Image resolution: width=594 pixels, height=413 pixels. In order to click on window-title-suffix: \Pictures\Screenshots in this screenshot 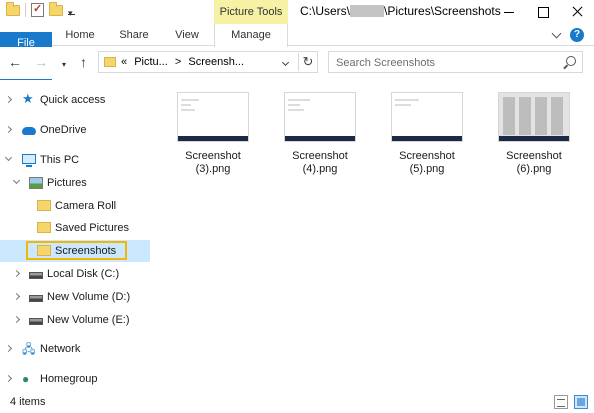, I will do `click(442, 11)`.